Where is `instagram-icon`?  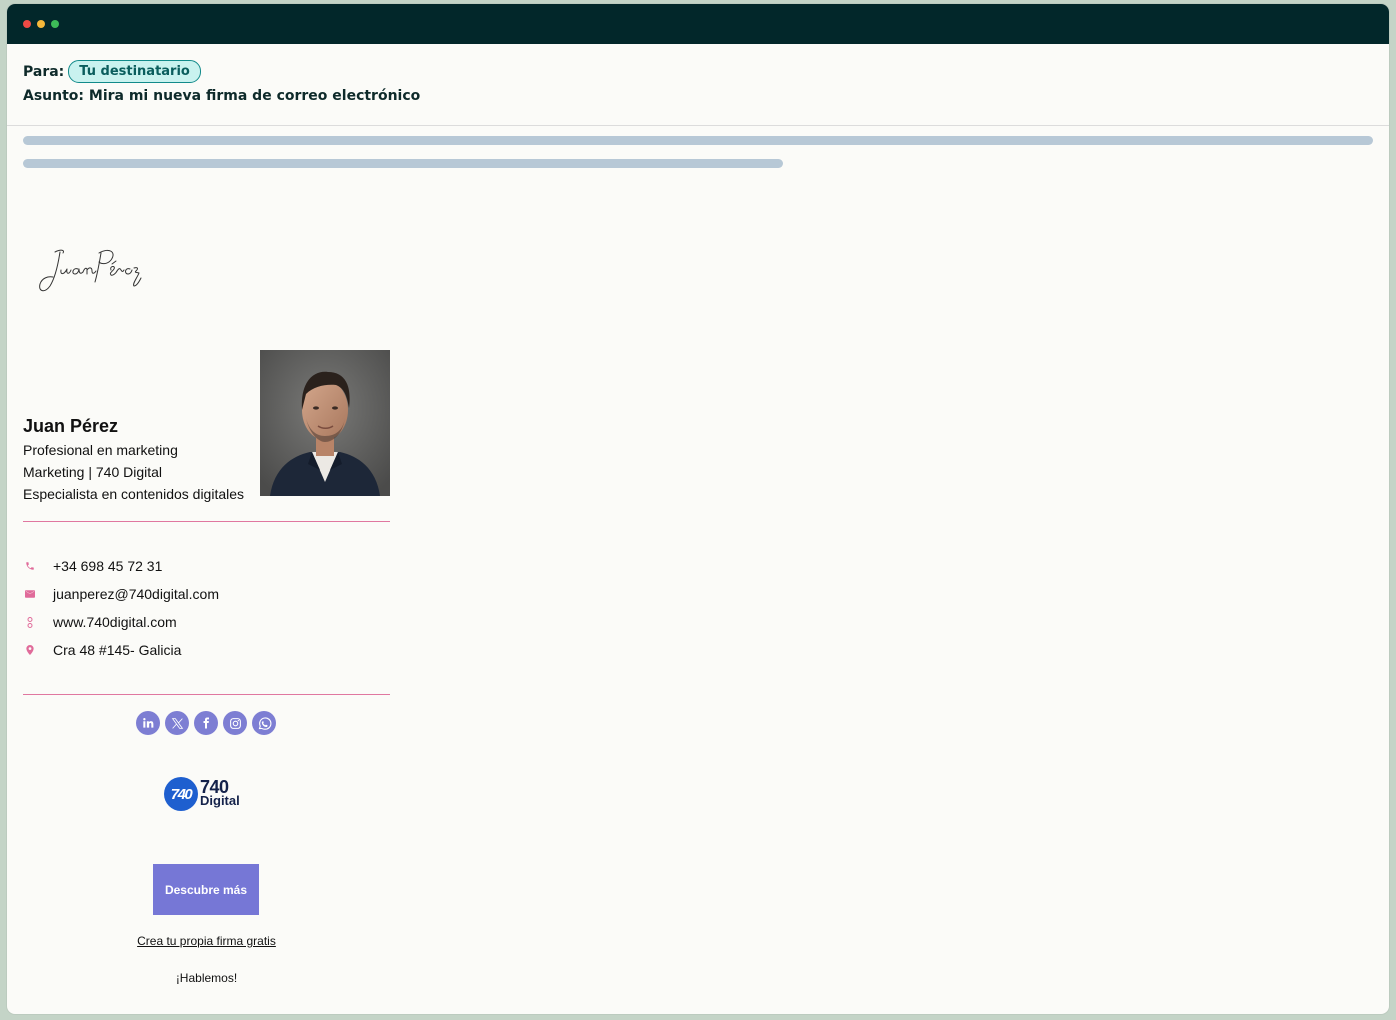
instagram-icon is located at coordinates (235, 723).